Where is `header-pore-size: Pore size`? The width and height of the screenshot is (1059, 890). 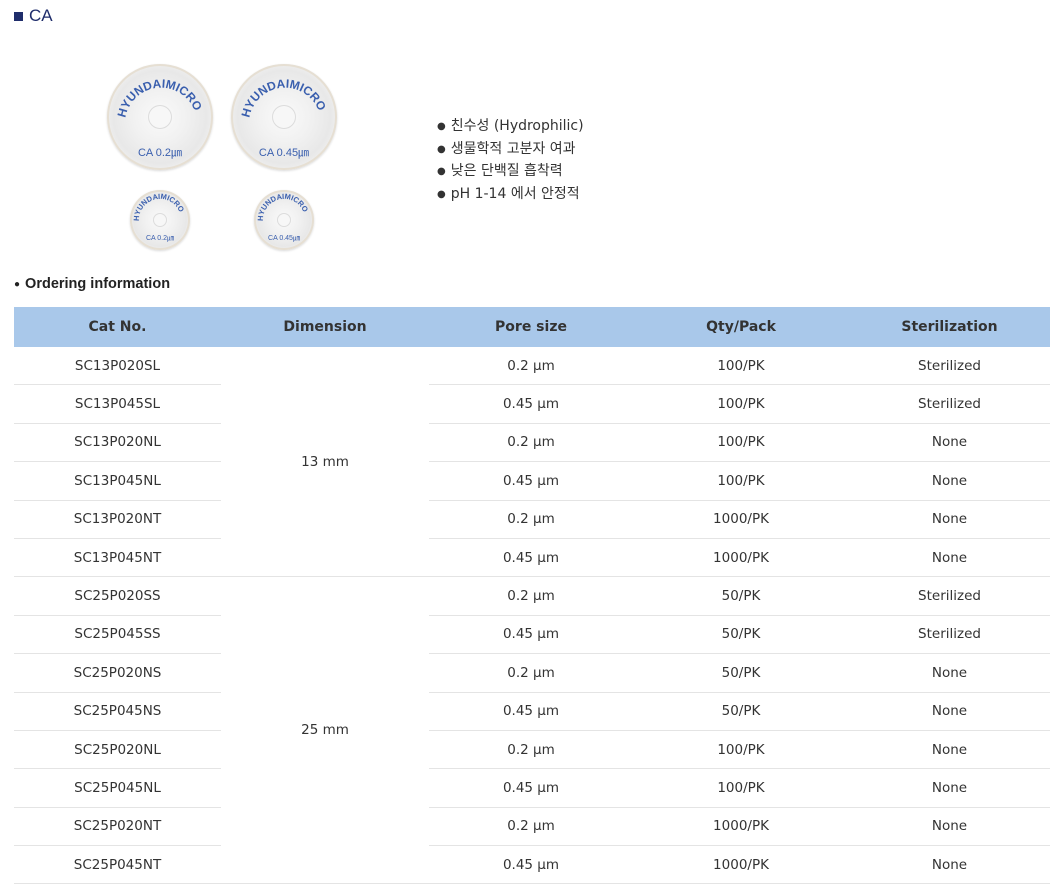
header-pore-size: Pore size is located at coordinates (531, 327).